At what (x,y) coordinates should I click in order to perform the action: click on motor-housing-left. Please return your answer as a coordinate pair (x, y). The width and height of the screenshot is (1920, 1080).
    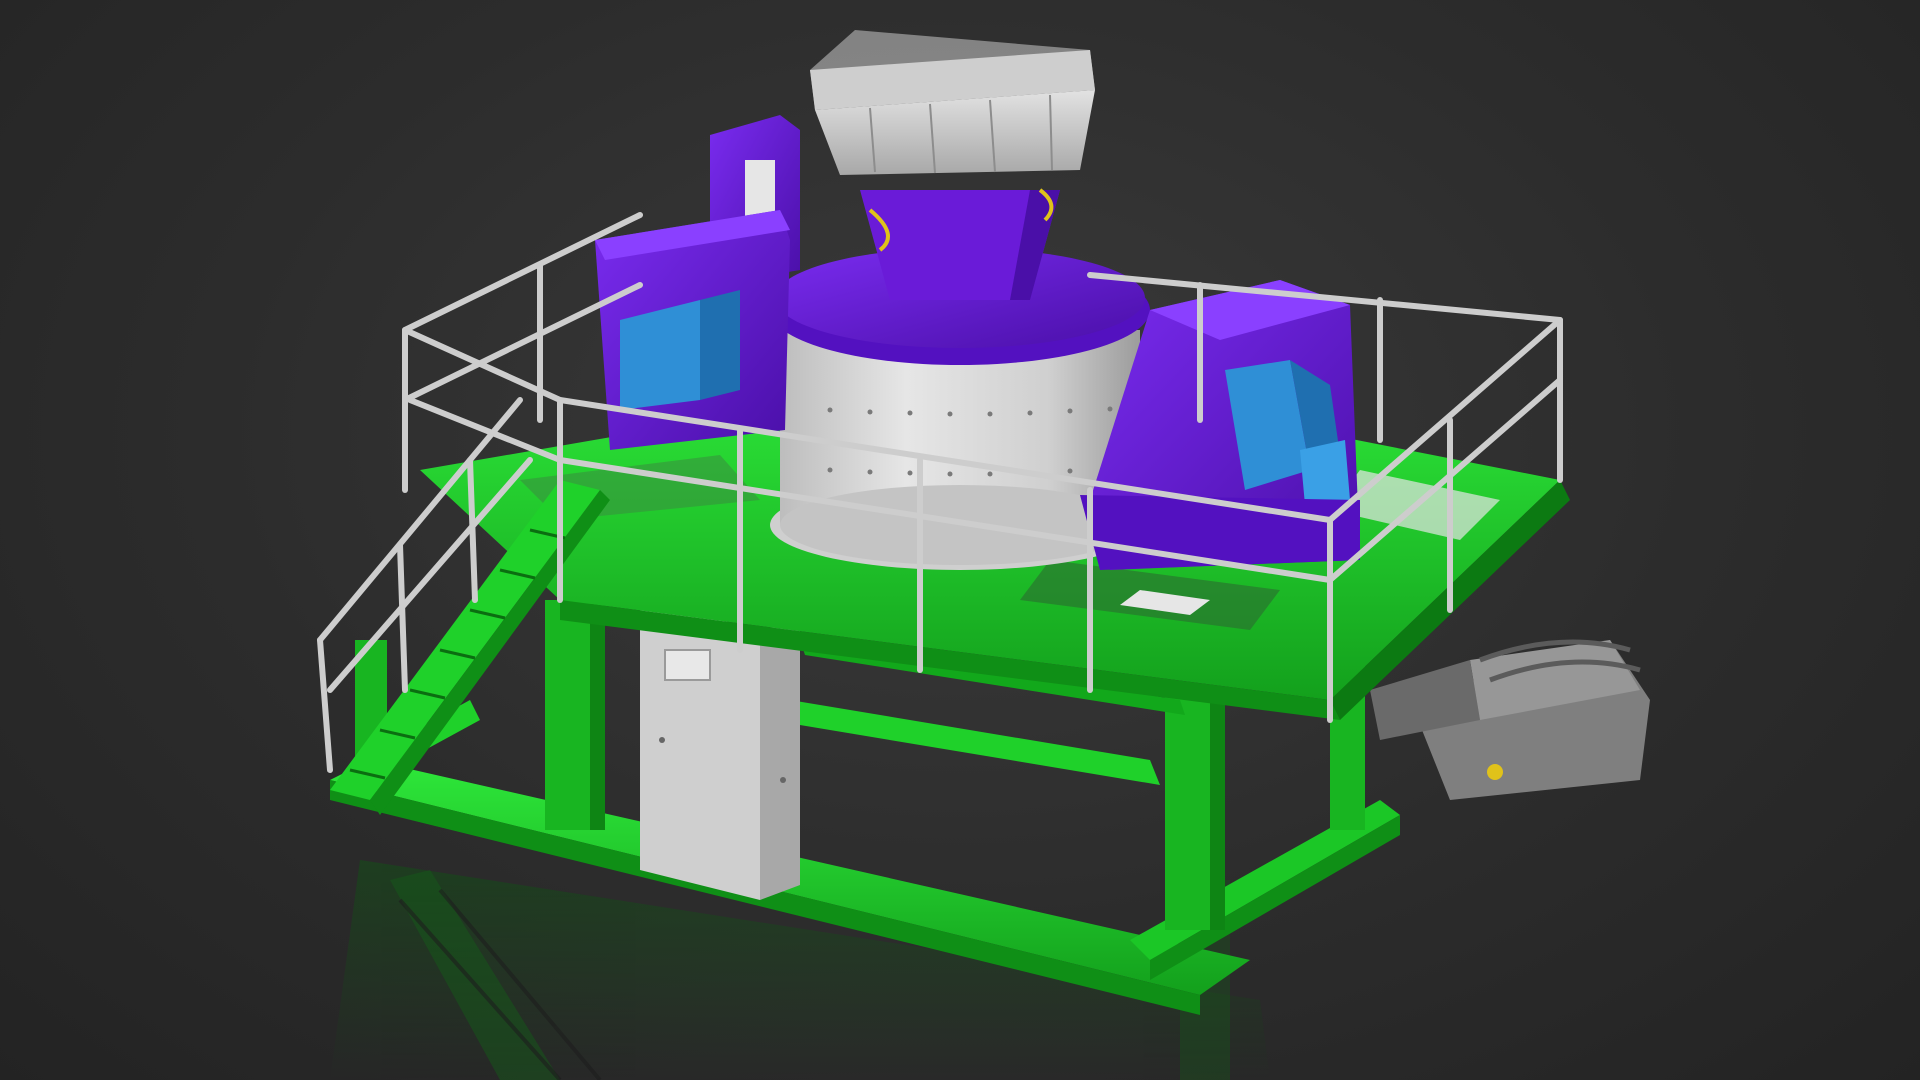
    Looking at the image, I should click on (692, 330).